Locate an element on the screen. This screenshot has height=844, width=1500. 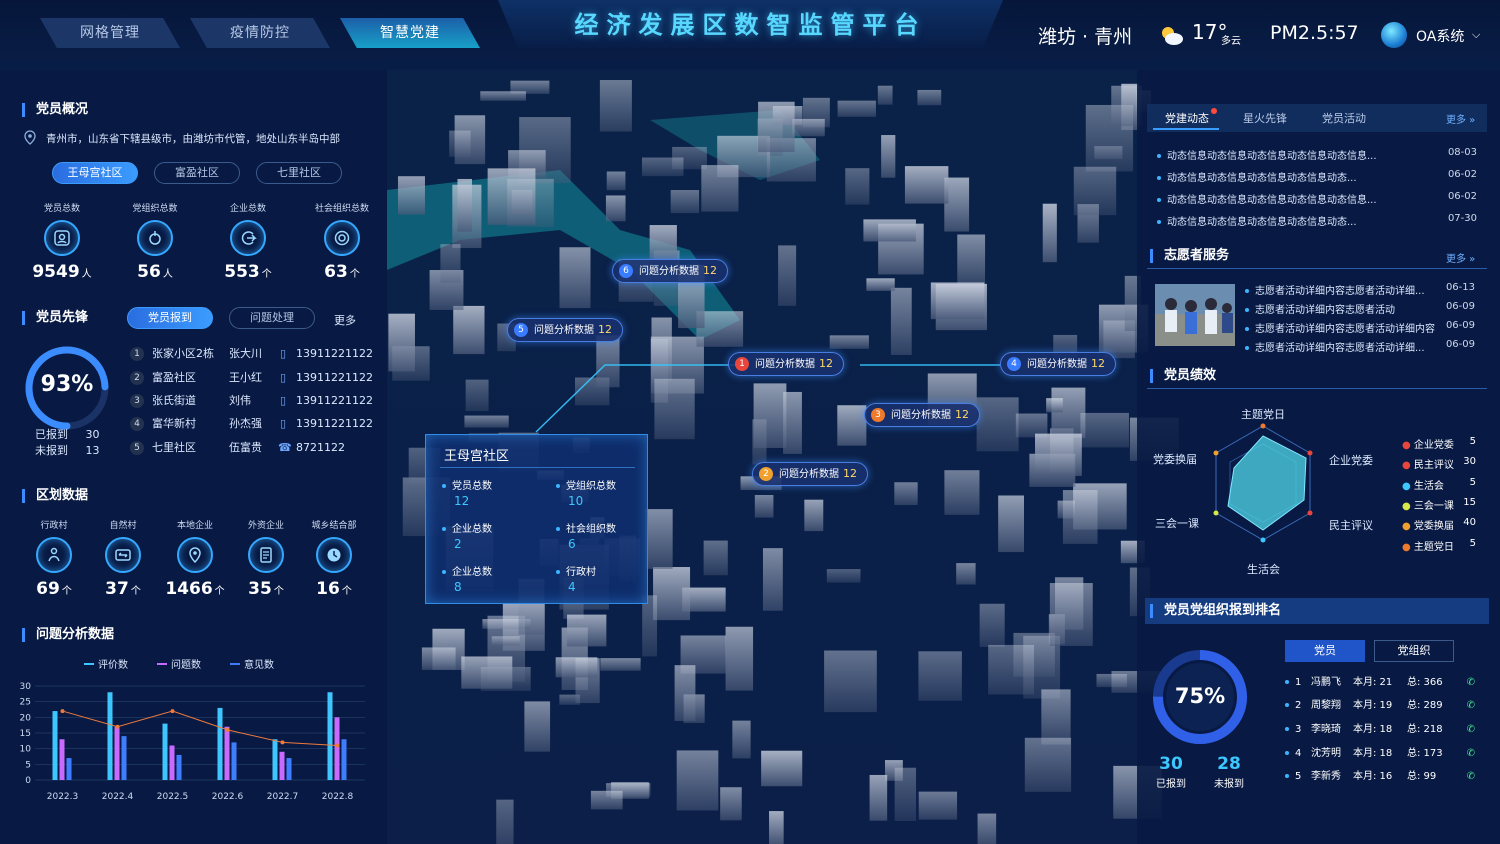
legend-item: ● 党委换届 40 is located at coordinates (1439, 524).